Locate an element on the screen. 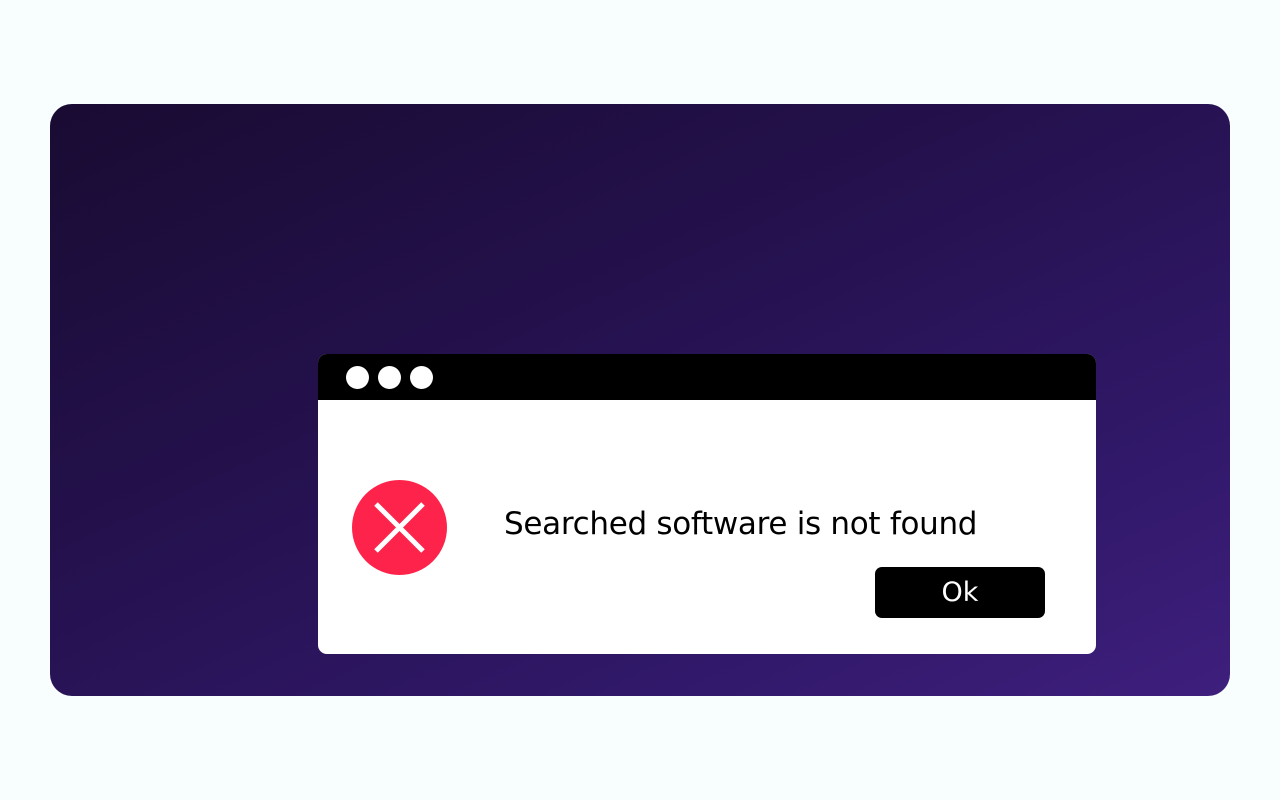  error-message: Searched software is not found is located at coordinates (741, 524).